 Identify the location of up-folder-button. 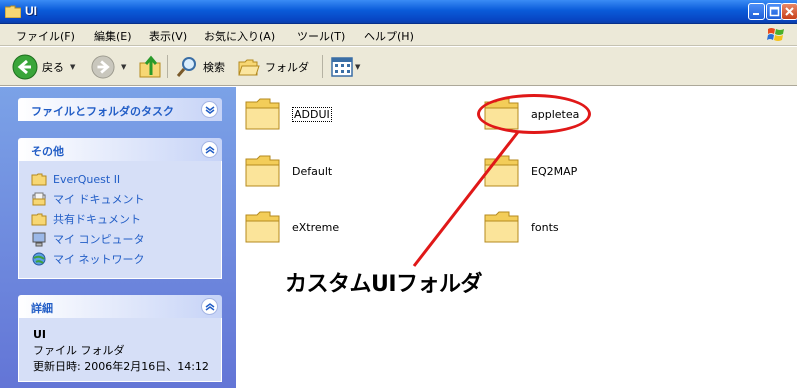
(150, 66).